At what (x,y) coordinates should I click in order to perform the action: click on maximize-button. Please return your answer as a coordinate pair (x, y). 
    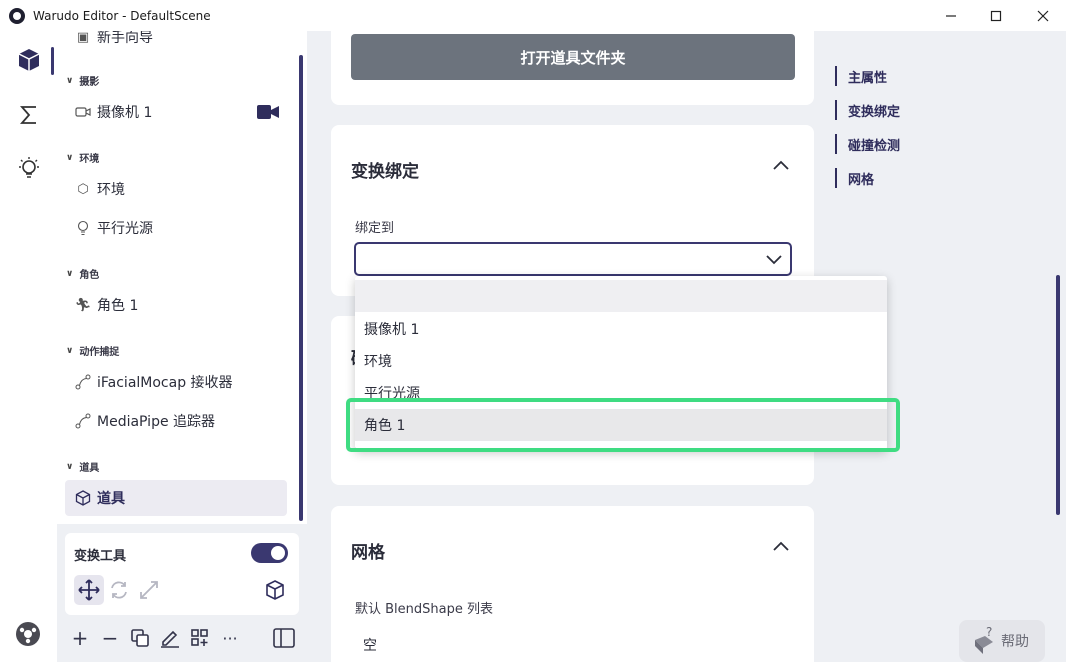
    Looking at the image, I should click on (996, 15).